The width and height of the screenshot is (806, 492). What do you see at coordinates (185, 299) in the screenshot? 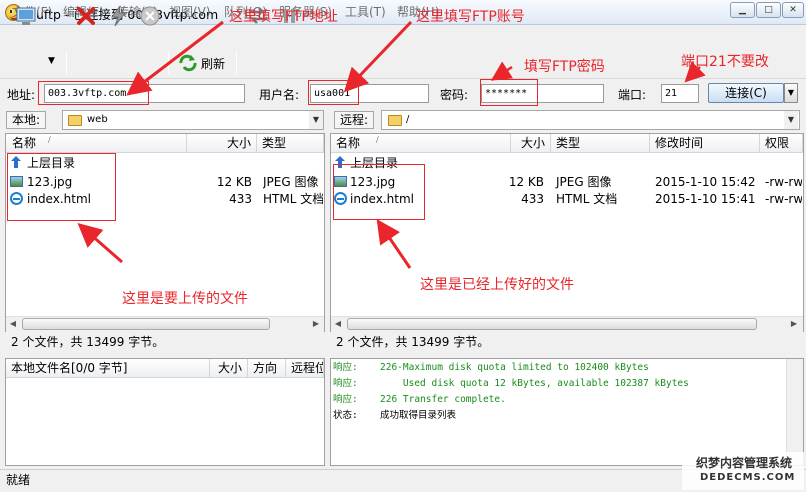
I see `annotation-local-files: 这里是要上传的文件` at bounding box center [185, 299].